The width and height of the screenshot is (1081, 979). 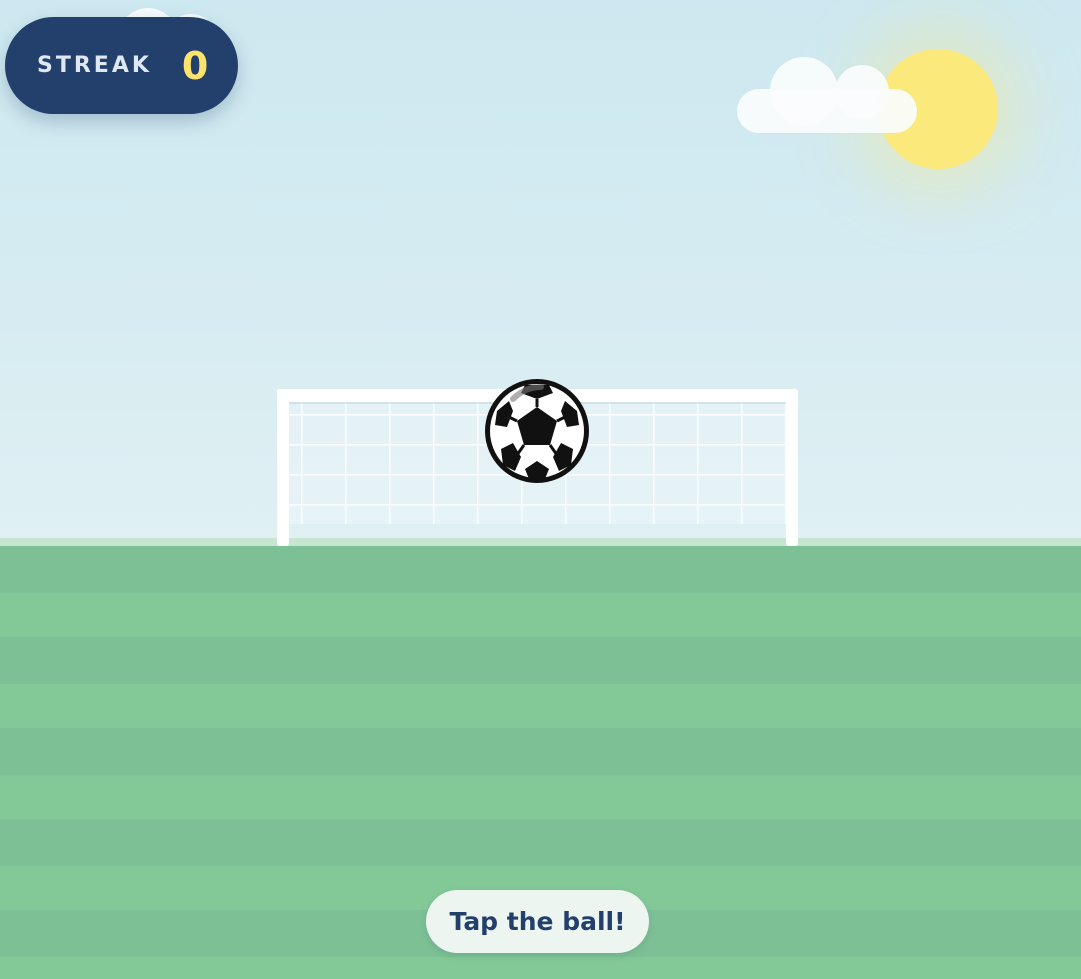 I want to click on instruction-pill: Tap the ball!, so click(x=537, y=921).